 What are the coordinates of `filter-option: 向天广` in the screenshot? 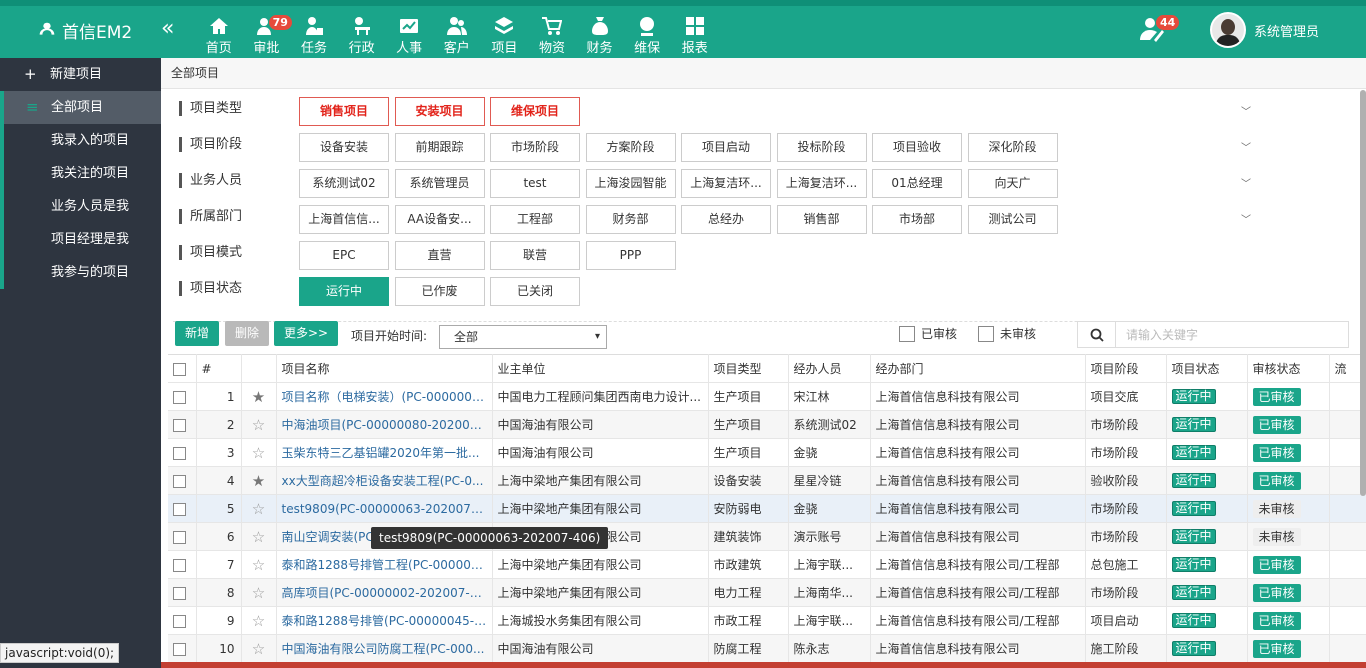 It's located at (1012, 183).